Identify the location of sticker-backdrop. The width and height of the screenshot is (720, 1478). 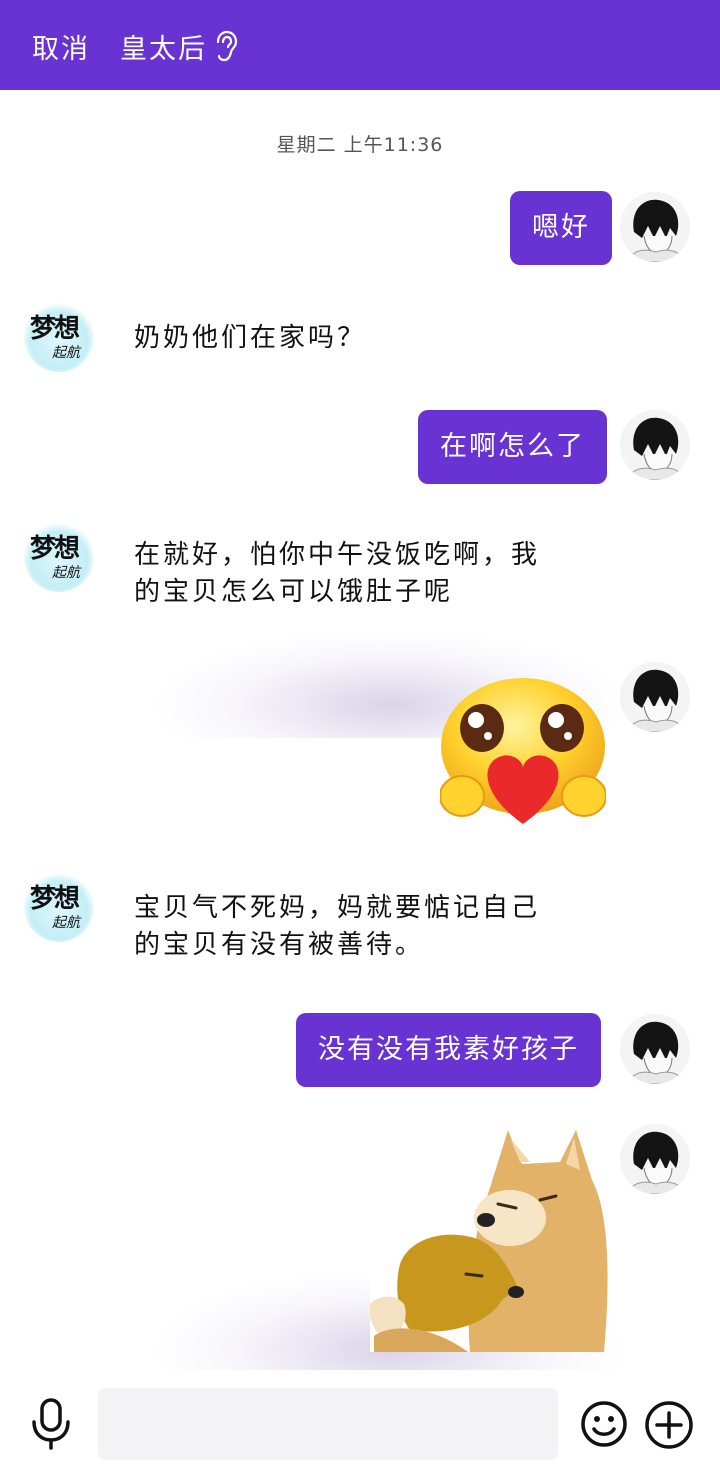
(360, 793).